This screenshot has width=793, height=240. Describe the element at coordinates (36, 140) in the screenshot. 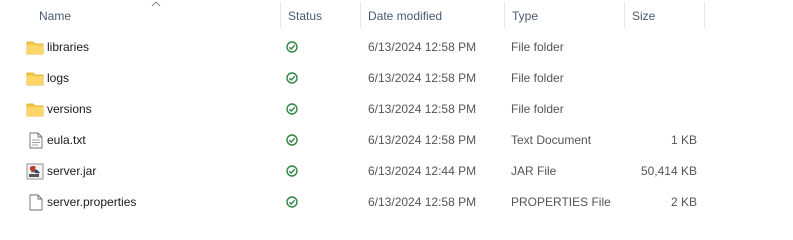

I see `text-file-icon` at that location.